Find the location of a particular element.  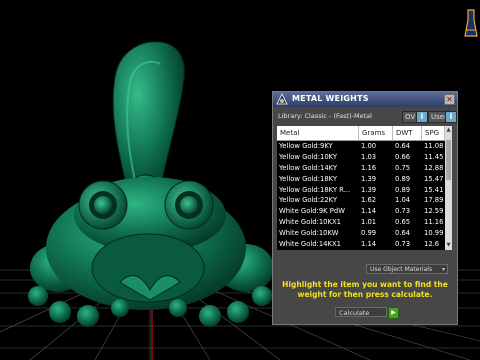

cell-metal: White Gold:10KW is located at coordinates (309, 233).